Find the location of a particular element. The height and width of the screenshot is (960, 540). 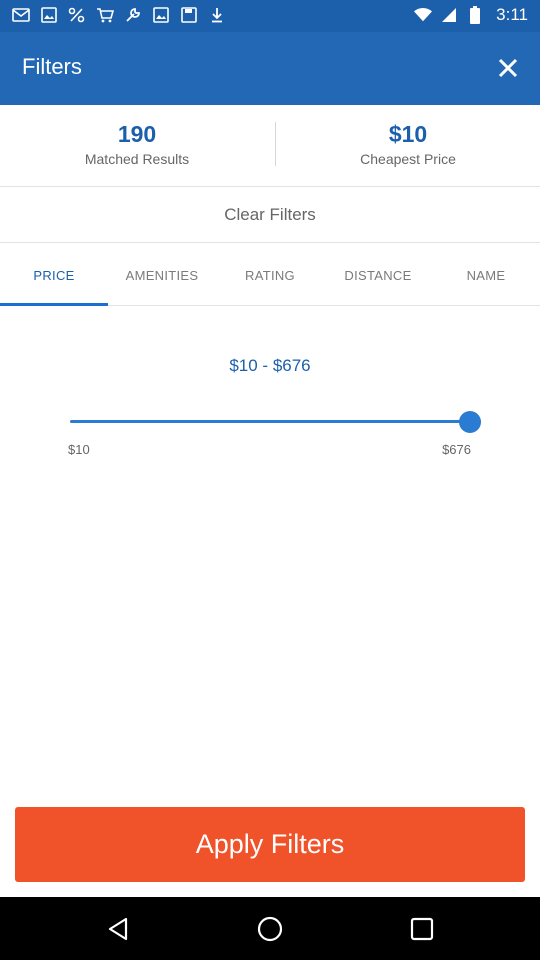

back-icon is located at coordinates (118, 929).